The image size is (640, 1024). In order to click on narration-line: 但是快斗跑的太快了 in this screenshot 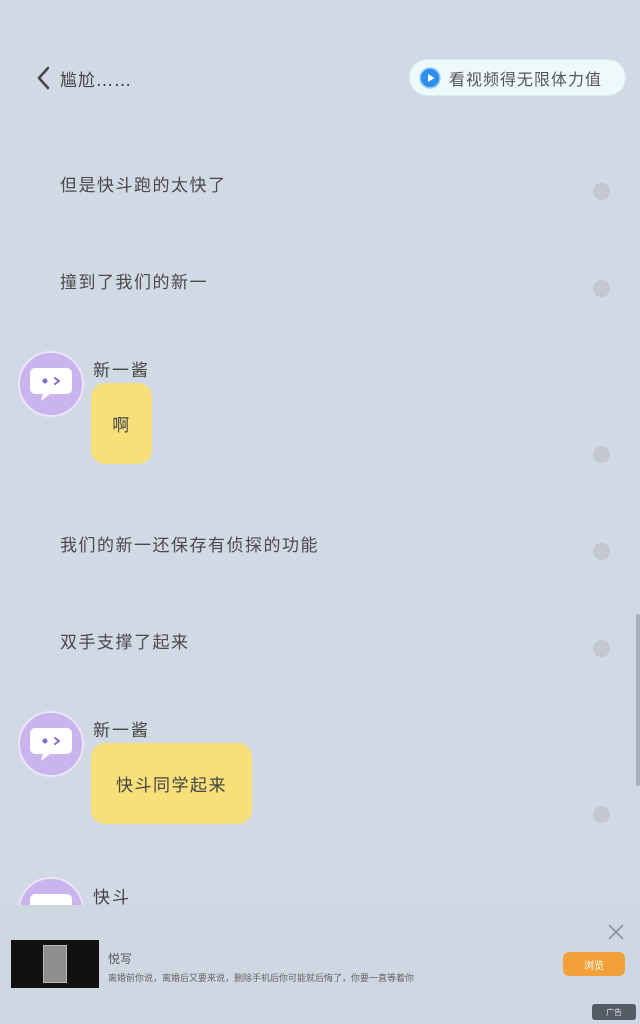, I will do `click(143, 186)`.